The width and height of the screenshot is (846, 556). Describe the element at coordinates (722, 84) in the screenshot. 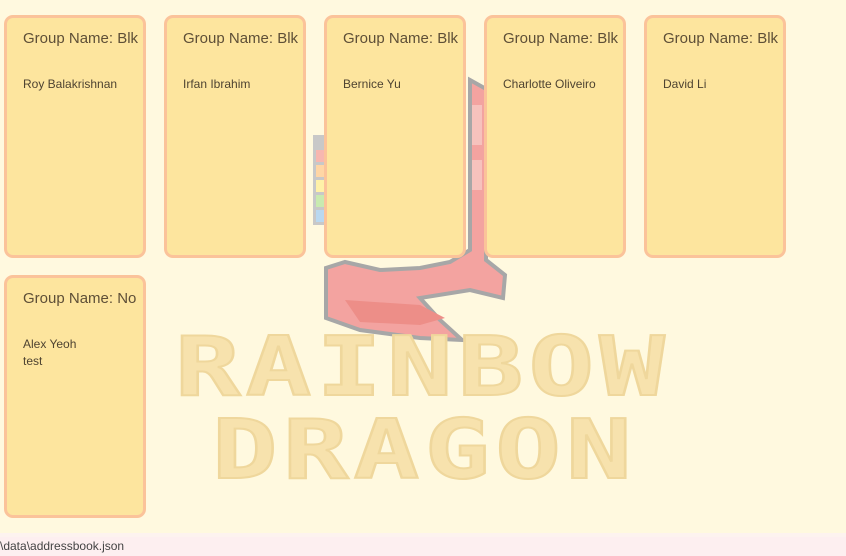

I see `group-members: David Li` at that location.